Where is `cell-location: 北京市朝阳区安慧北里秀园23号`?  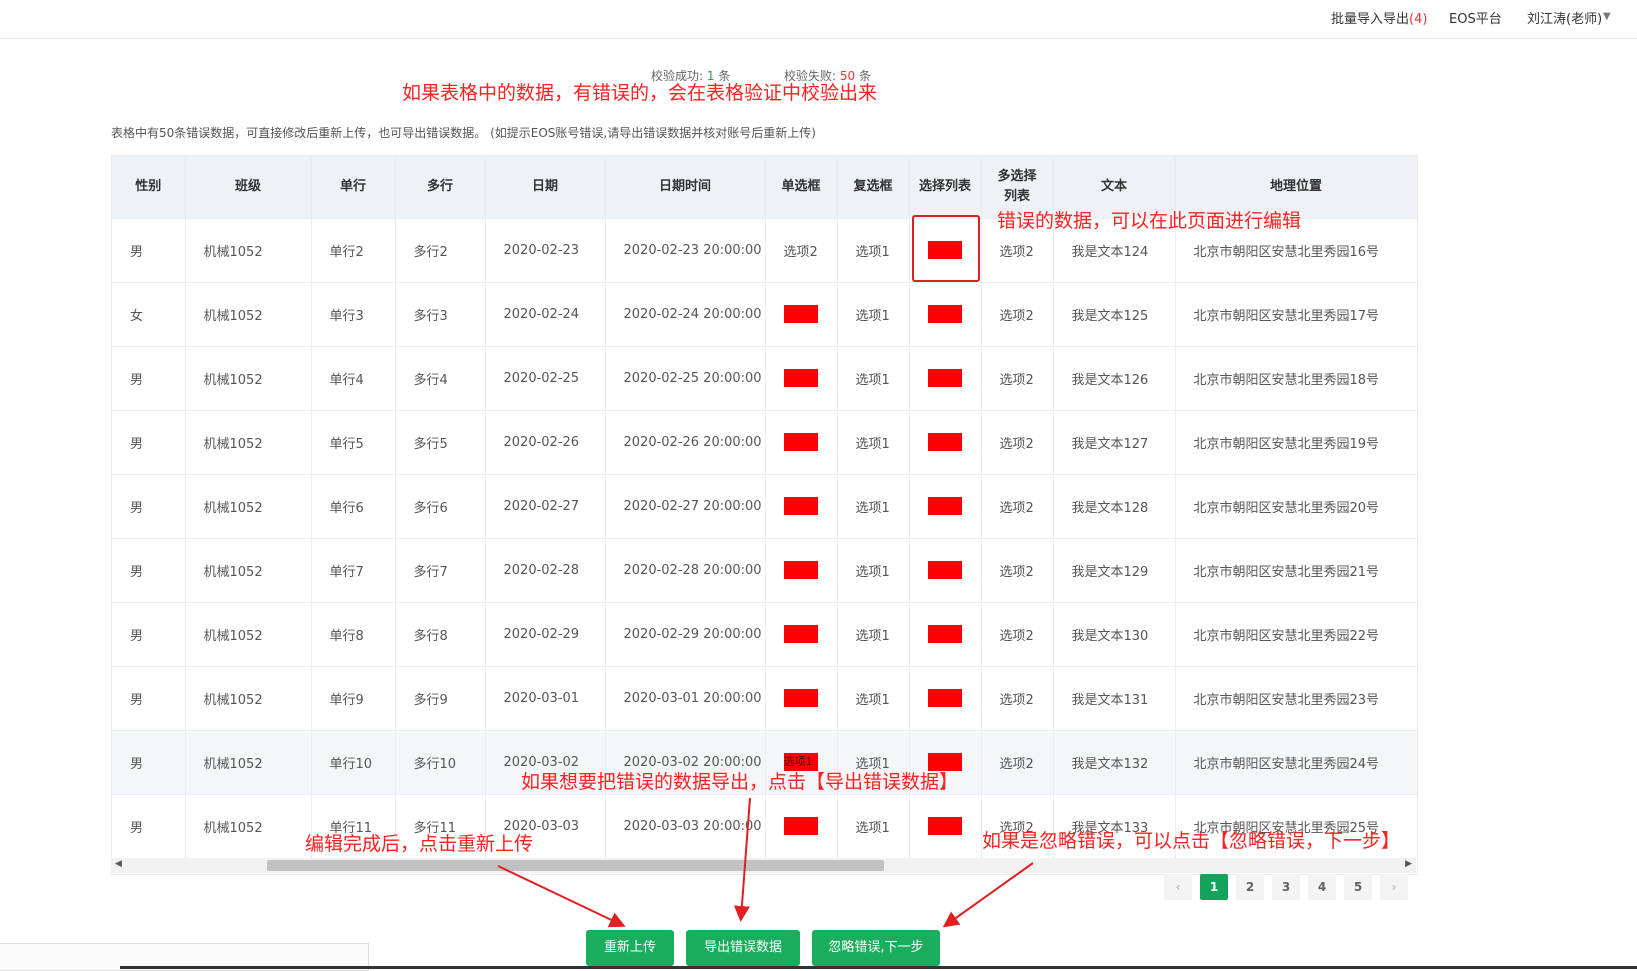
cell-location: 北京市朝阳区安慧北里秀园23号 is located at coordinates (1296, 698).